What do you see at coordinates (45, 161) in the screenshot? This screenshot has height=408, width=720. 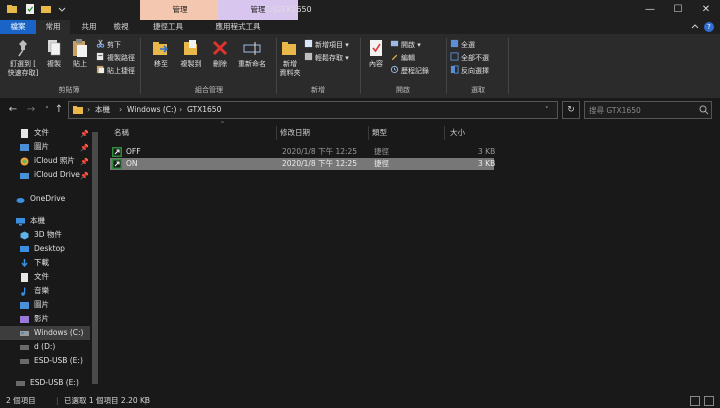 I see `sidebar-item-icloud-photos: iCloud 照片 📌` at bounding box center [45, 161].